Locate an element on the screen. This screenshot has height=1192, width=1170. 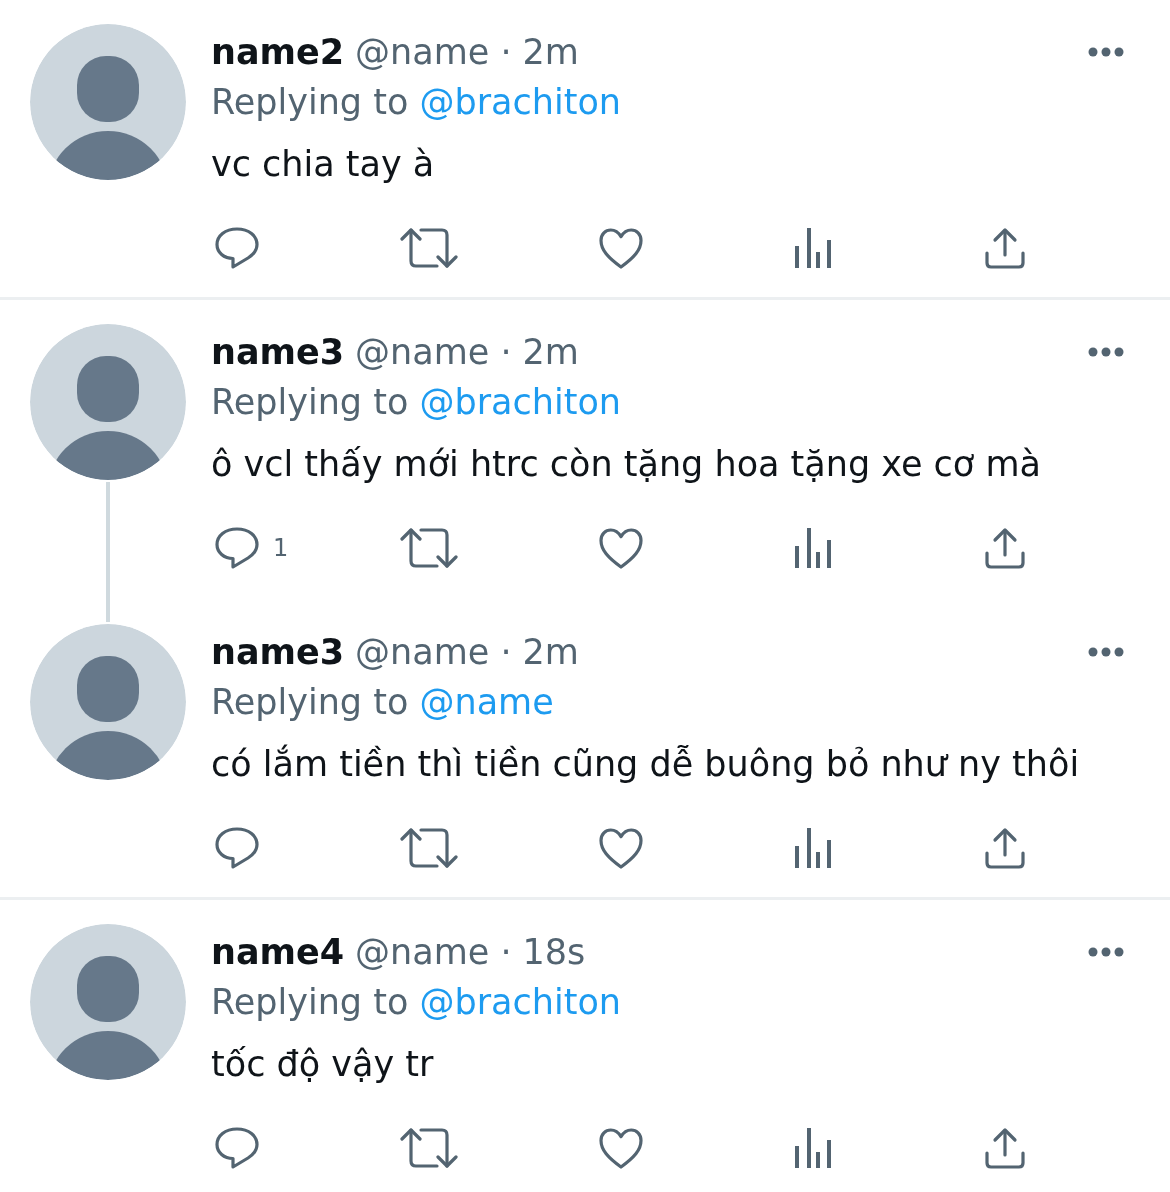
tweet-text: ô vcl thấy mới htrc còn tặng hoa tặng xe cơ mà is located at coordinates (626, 464).